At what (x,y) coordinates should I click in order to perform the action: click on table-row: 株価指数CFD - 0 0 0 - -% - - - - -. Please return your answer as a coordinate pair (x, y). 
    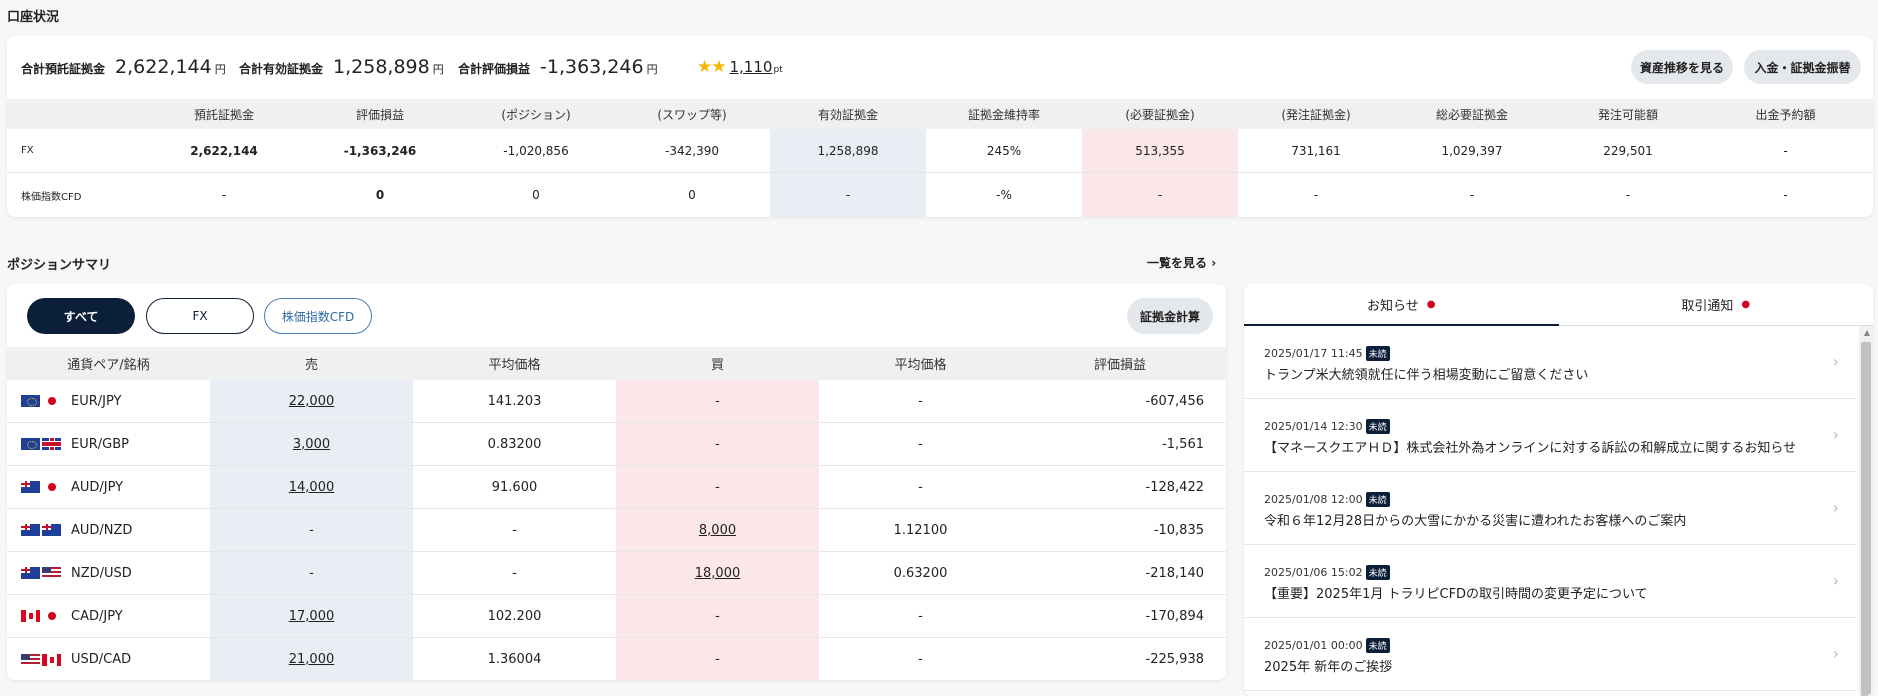
    Looking at the image, I should click on (940, 195).